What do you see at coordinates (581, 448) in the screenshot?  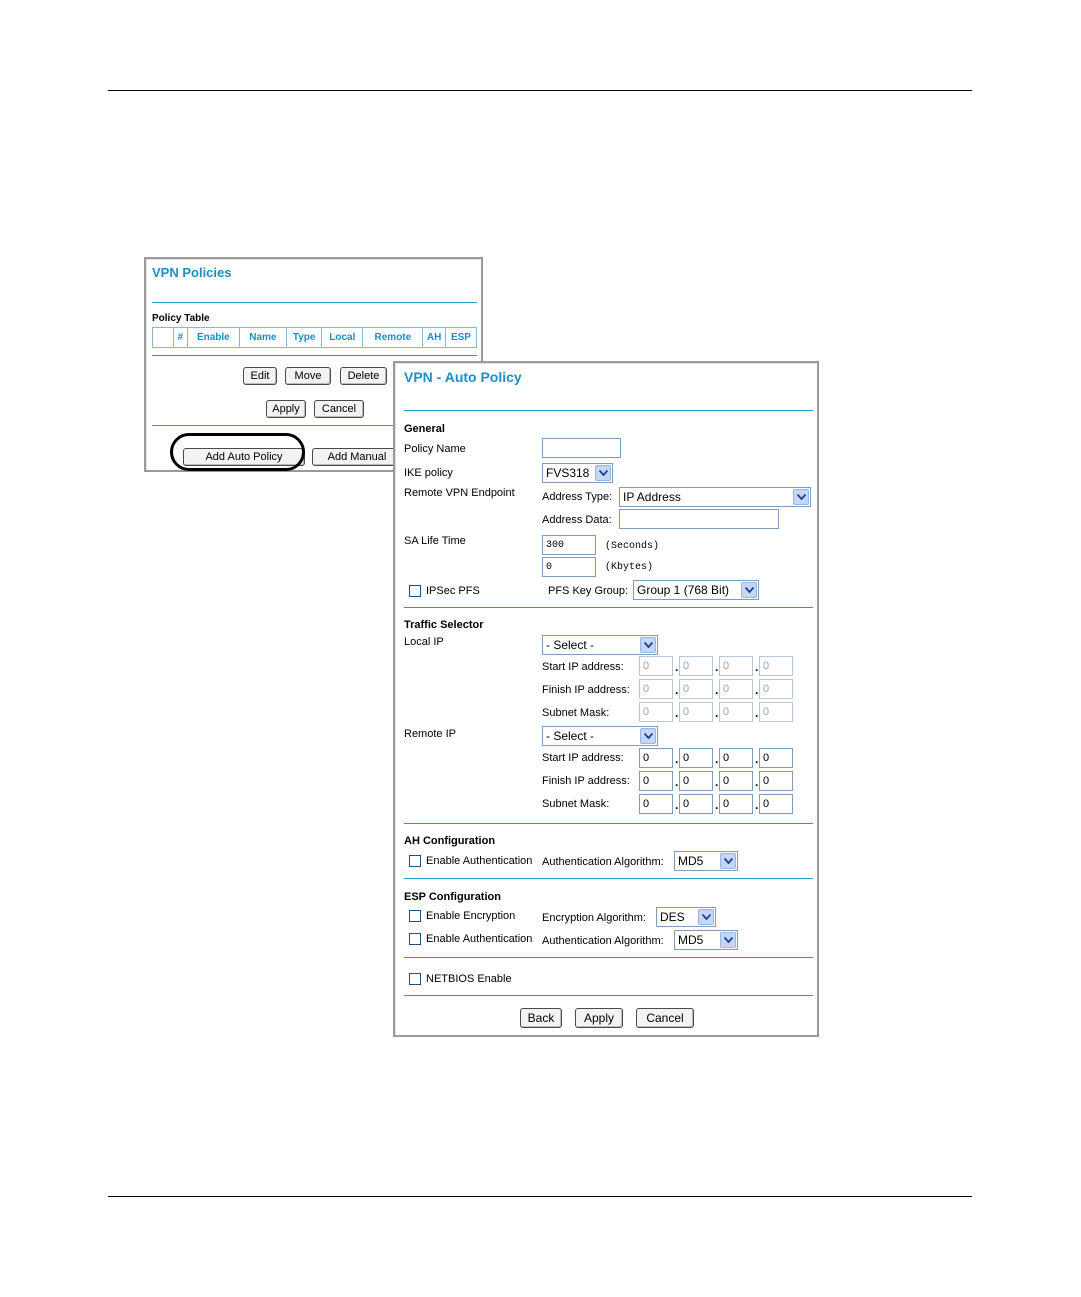 I see `policy-name-input` at bounding box center [581, 448].